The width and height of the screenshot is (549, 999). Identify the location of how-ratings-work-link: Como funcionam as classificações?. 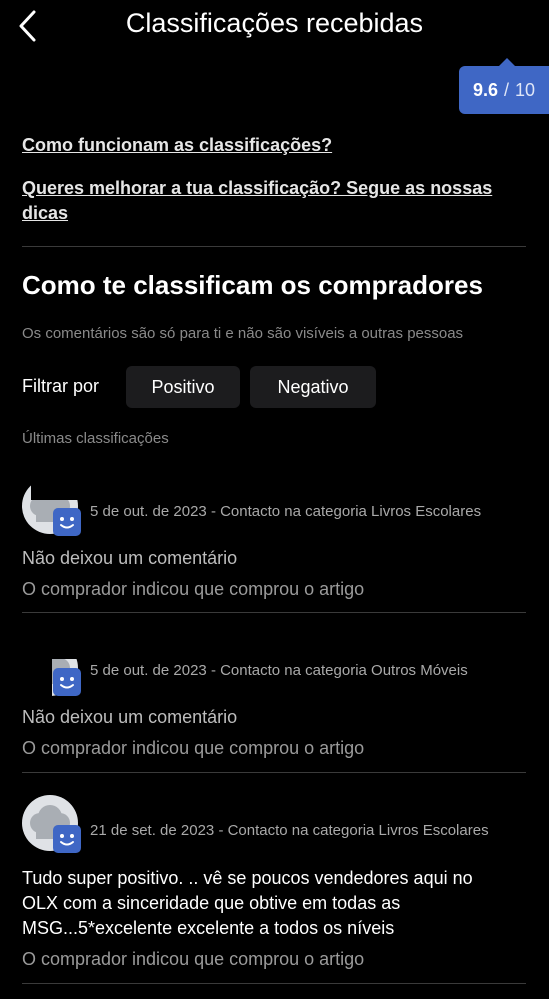
(177, 145).